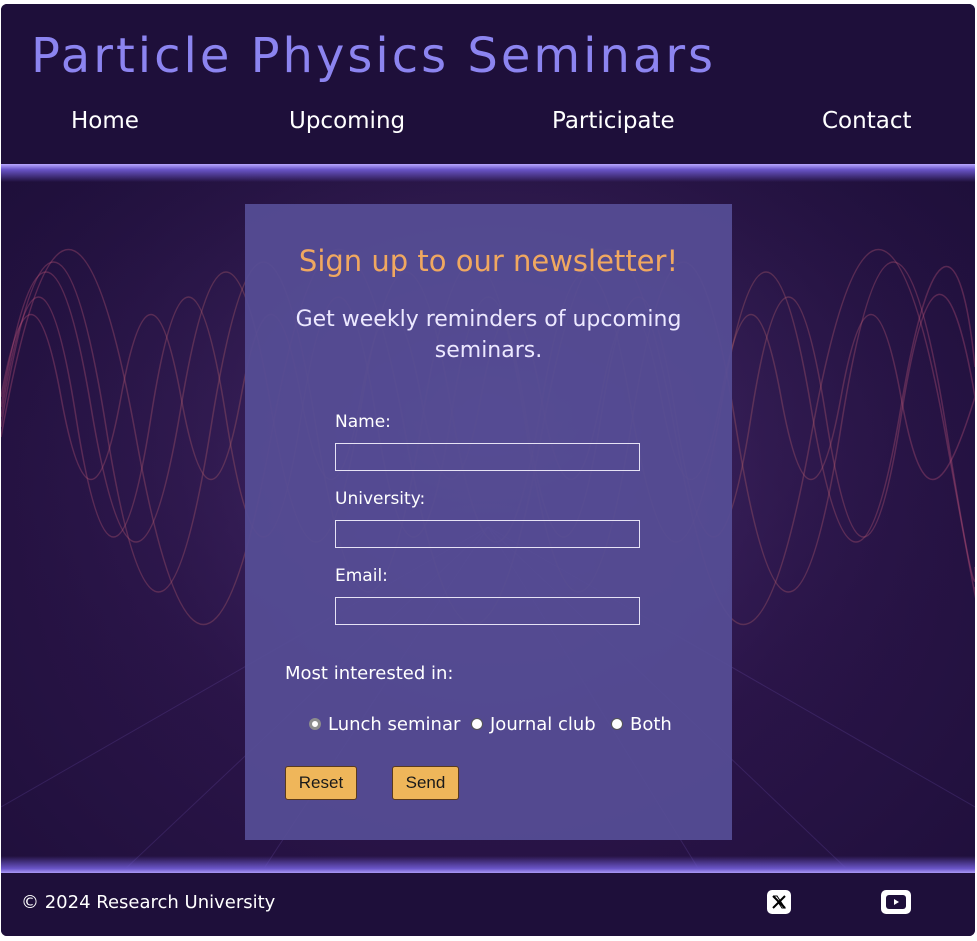 The width and height of the screenshot is (977, 941). I want to click on site-footer: © 2024 Research University, so click(488, 904).